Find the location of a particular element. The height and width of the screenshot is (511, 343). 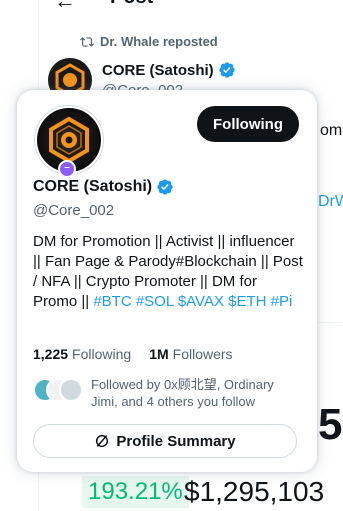

bio-tag: #Pi is located at coordinates (282, 301).